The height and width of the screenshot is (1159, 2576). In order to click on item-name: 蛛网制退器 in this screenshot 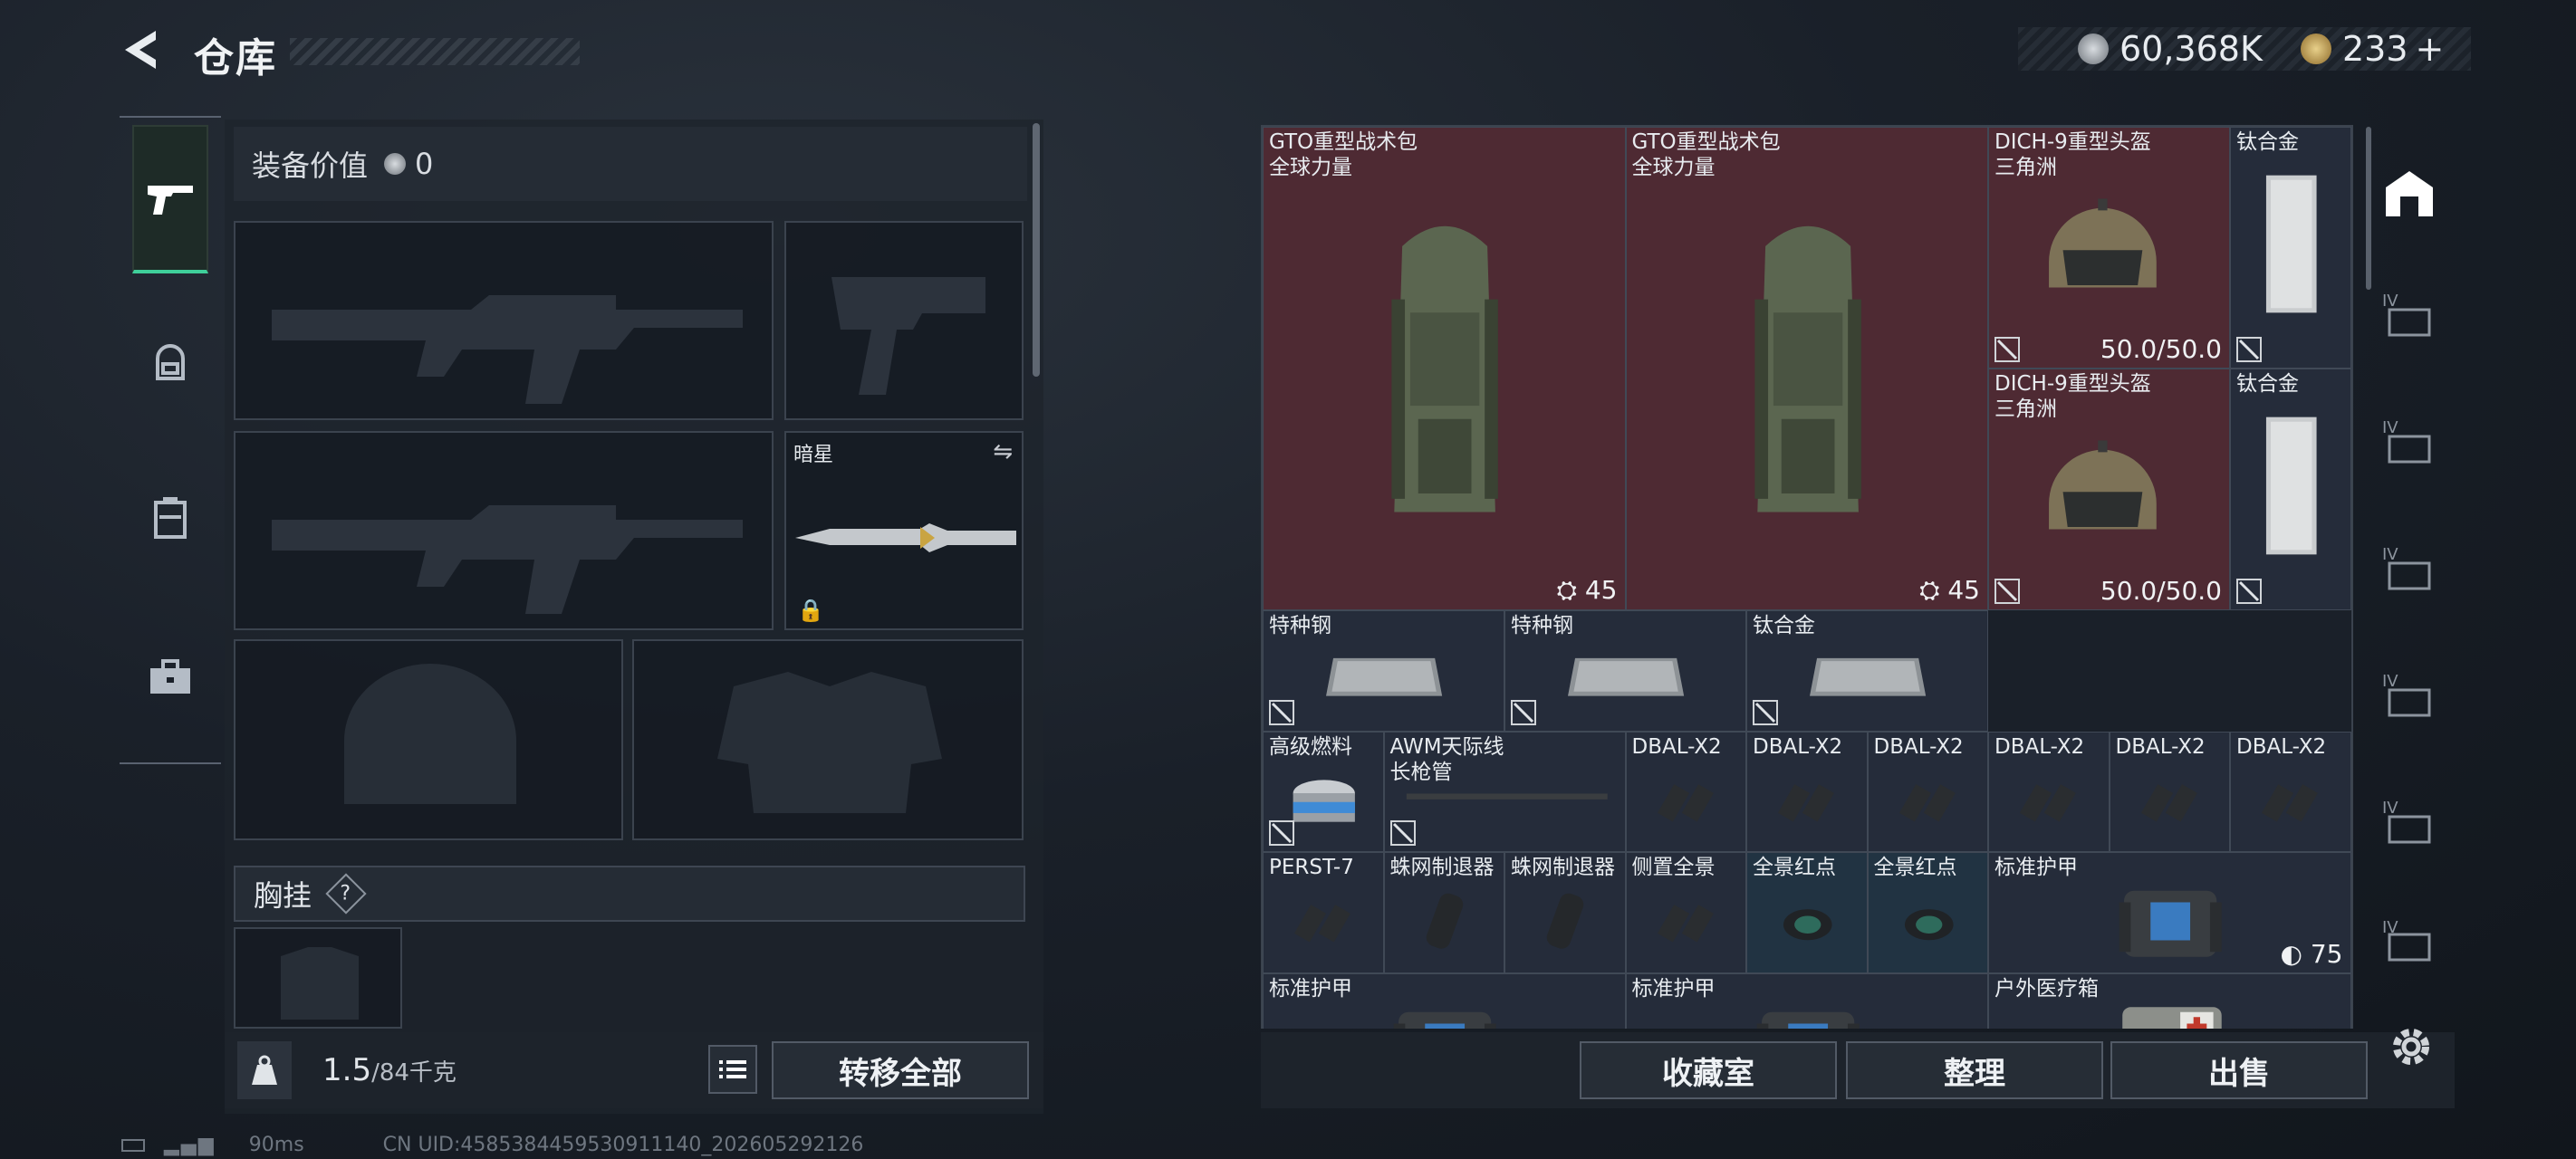, I will do `click(1442, 868)`.